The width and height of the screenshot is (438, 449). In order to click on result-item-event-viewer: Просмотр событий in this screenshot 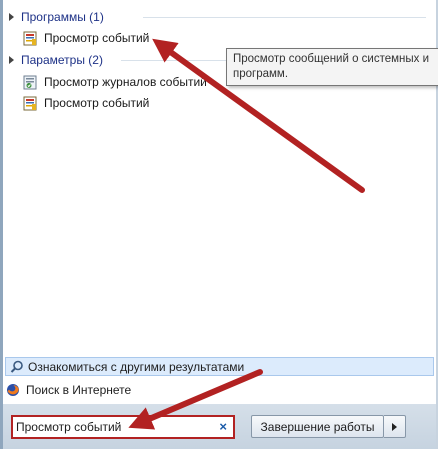, I will do `click(86, 38)`.